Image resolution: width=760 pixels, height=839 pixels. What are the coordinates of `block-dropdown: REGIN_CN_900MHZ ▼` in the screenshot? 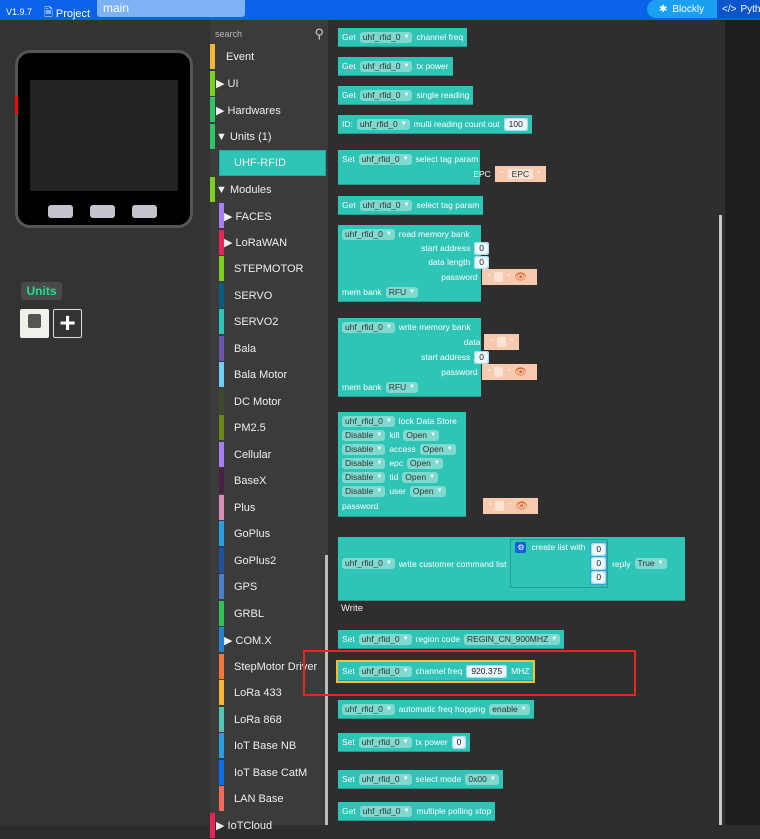 It's located at (512, 639).